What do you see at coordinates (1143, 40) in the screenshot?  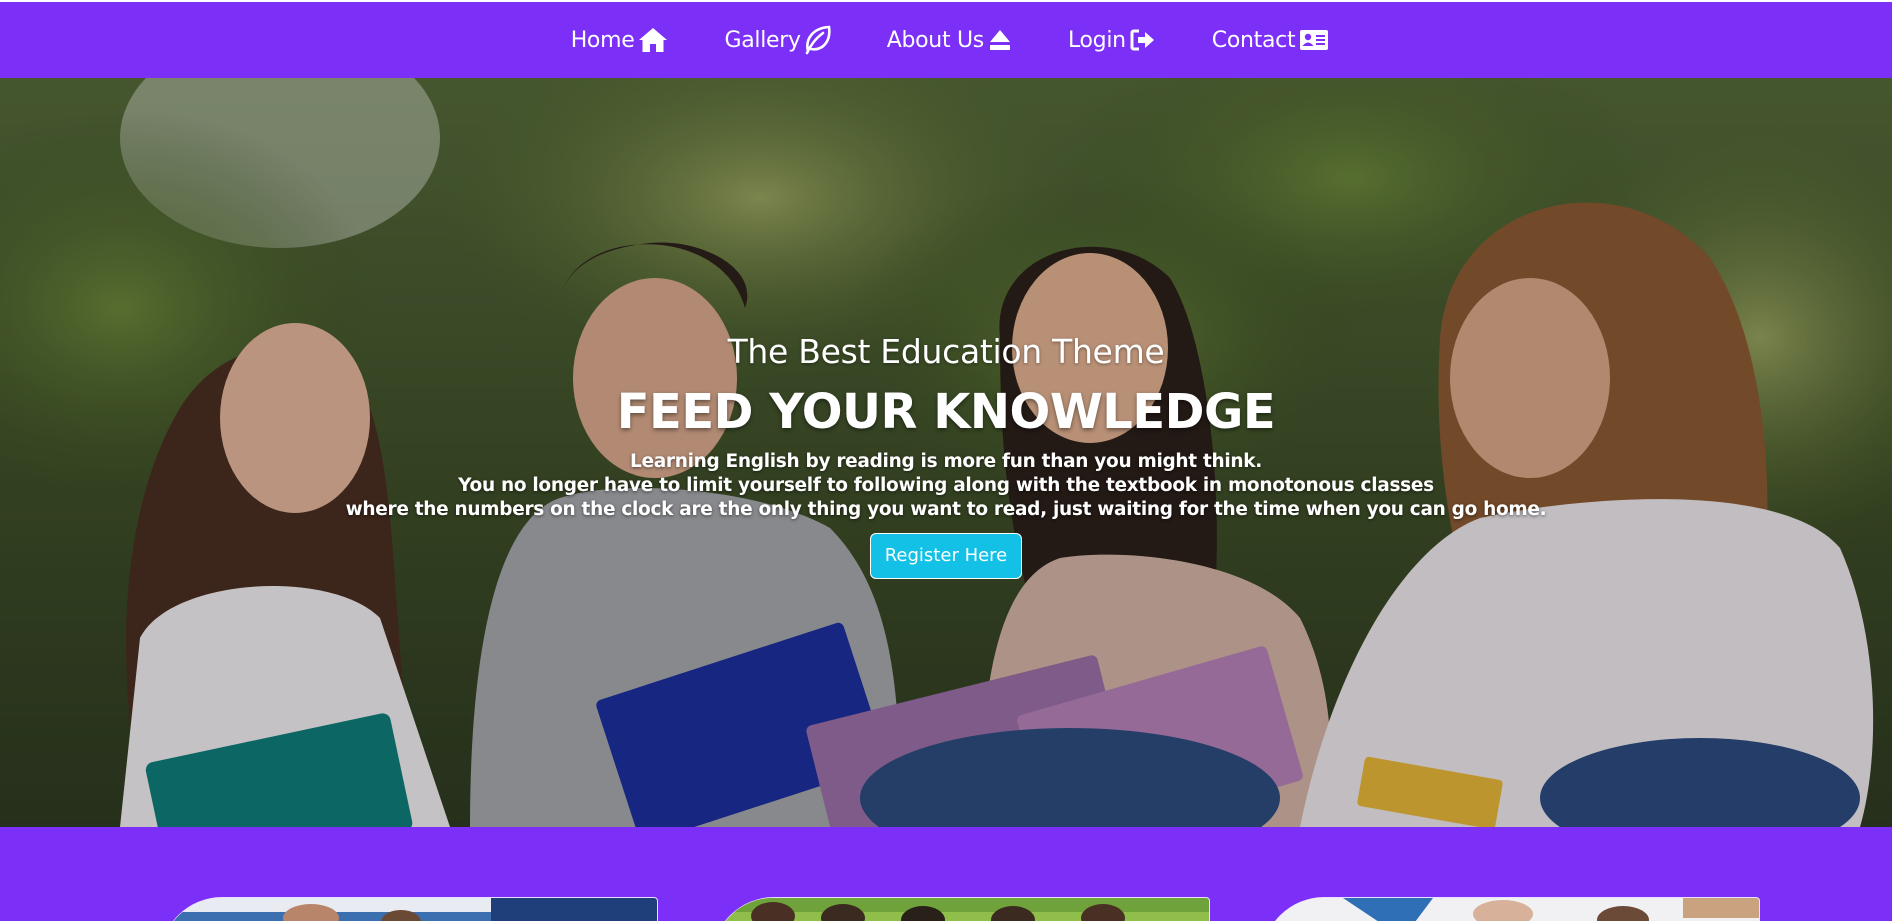 I see `sign-in-icon` at bounding box center [1143, 40].